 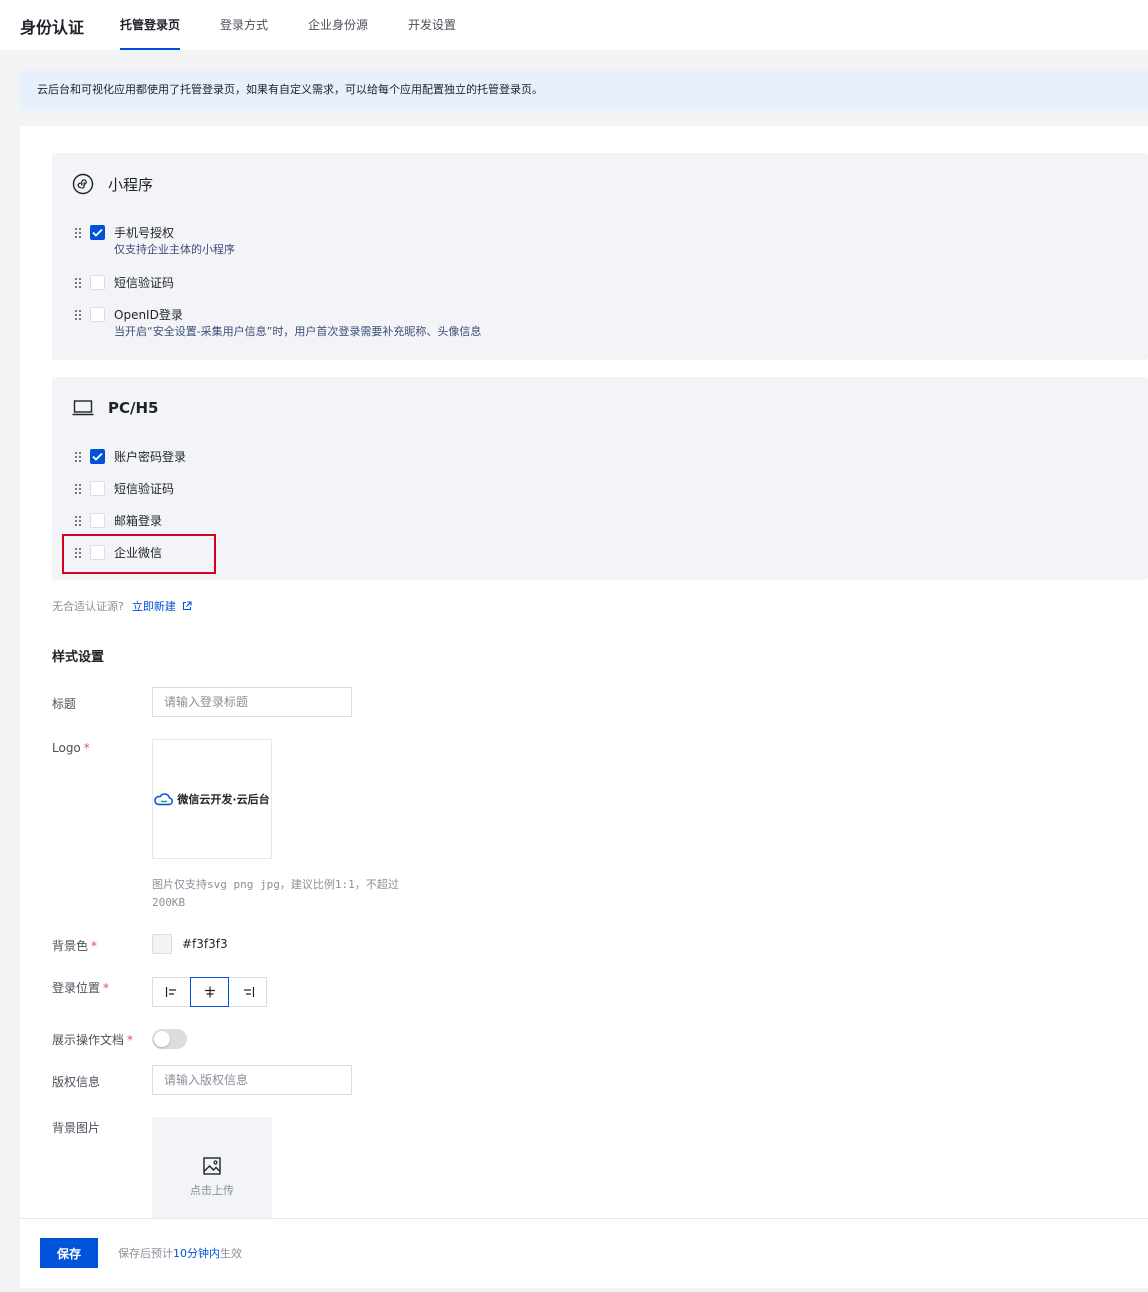 I want to click on brand-logo: 微信云开发·云后台, so click(x=212, y=799).